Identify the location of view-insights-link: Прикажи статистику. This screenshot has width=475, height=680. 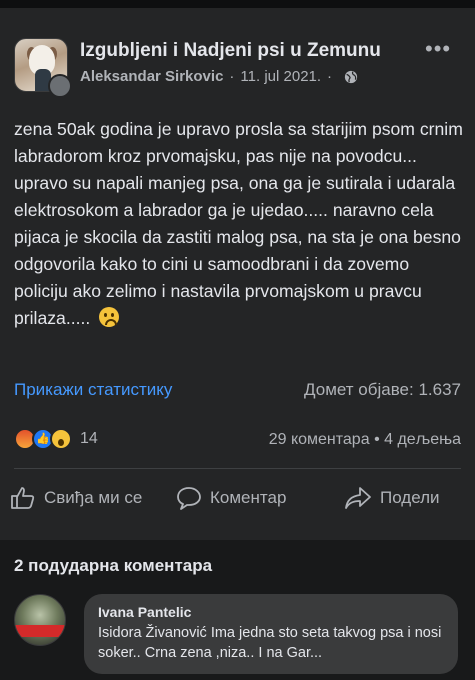
(93, 390).